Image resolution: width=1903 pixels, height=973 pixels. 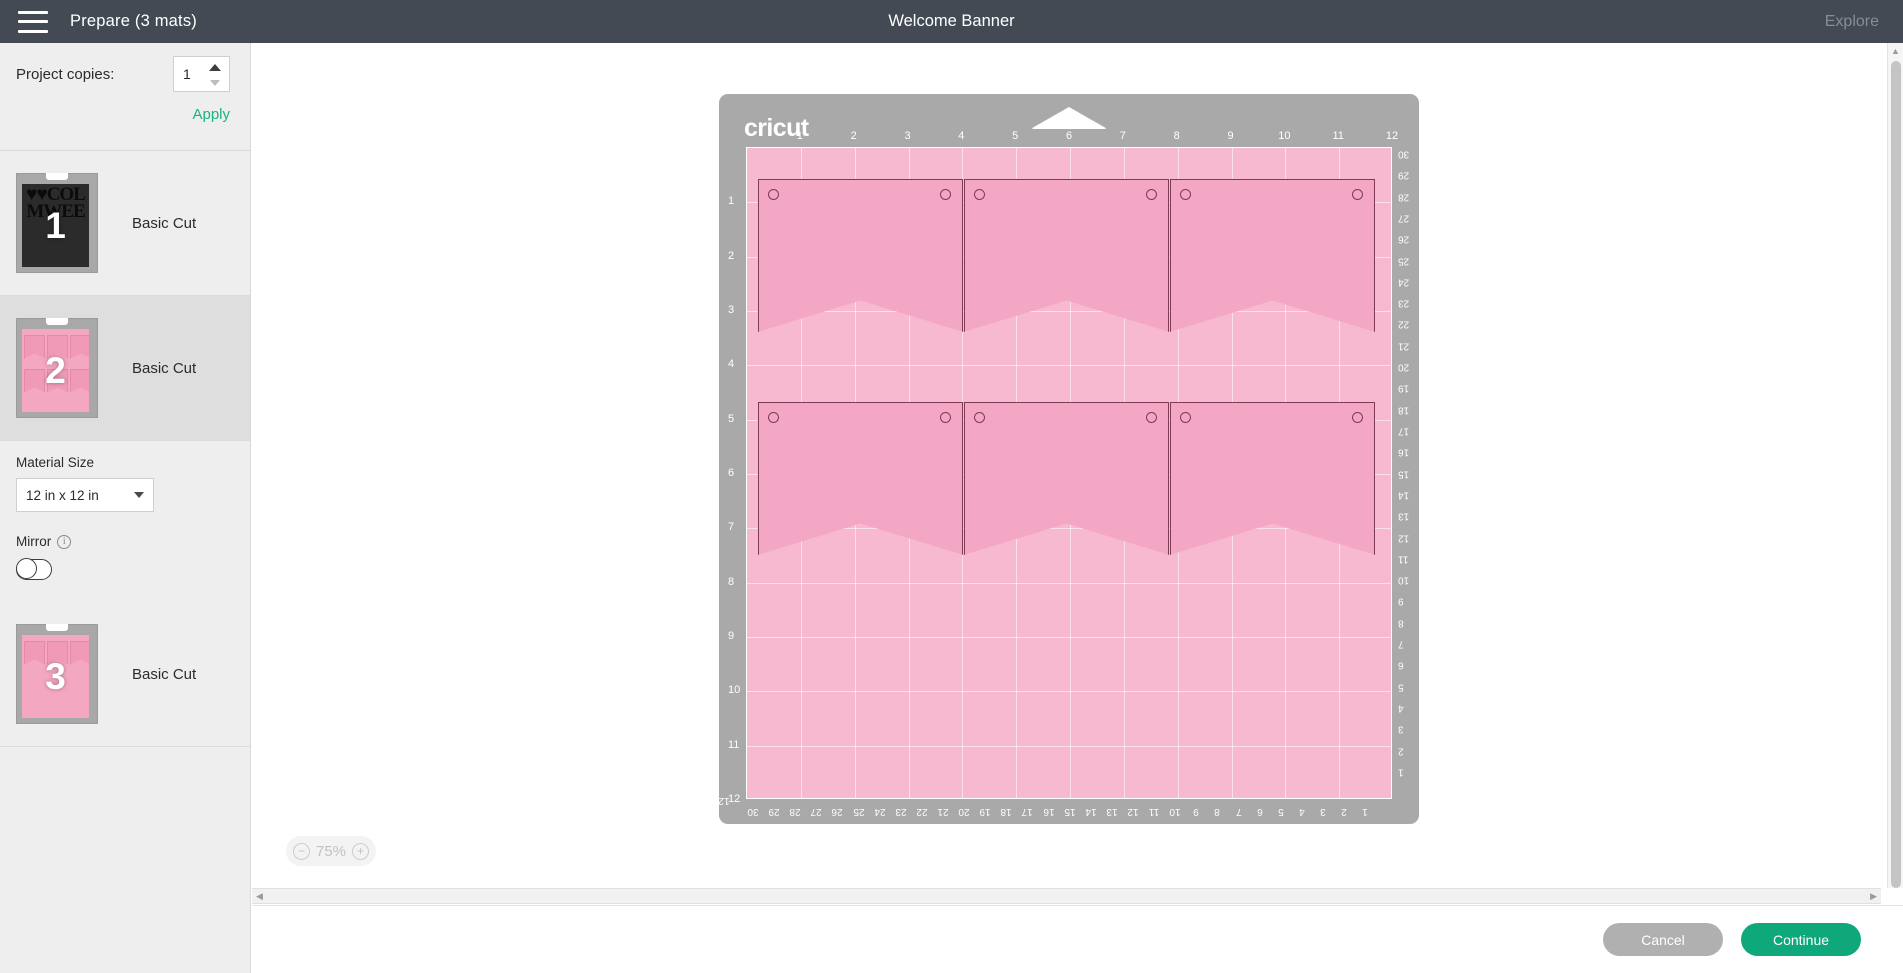 I want to click on mat-list-item-3: 3 Basic Cut, so click(x=125, y=674).